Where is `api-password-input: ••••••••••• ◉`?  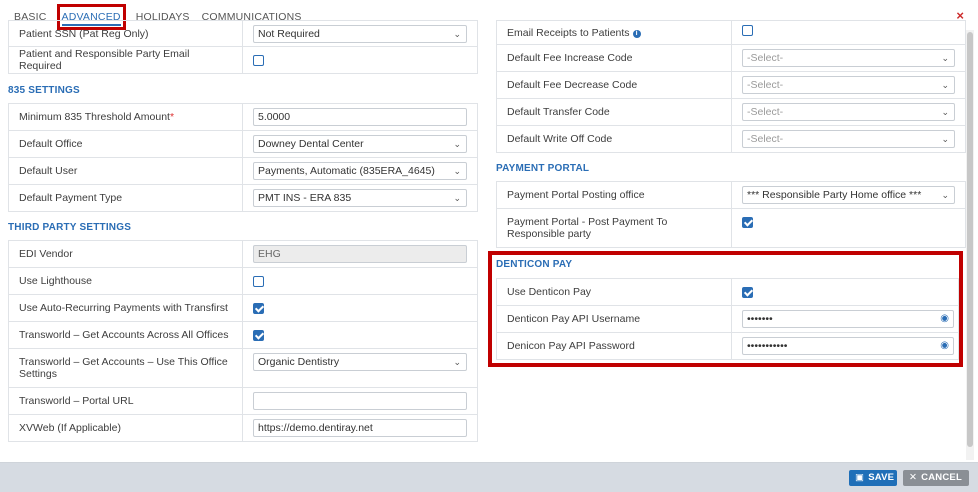
api-password-input: ••••••••••• ◉ is located at coordinates (848, 346).